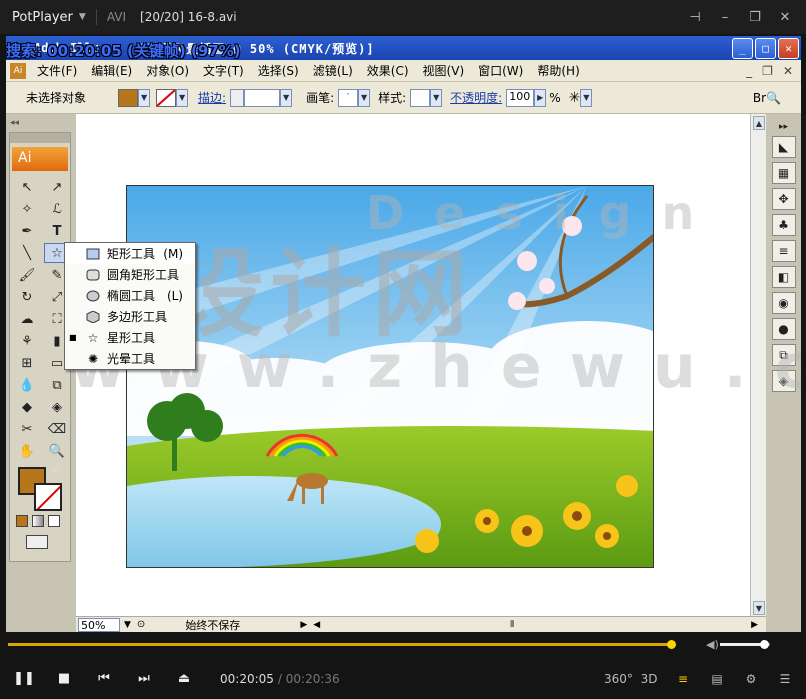 The width and height of the screenshot is (806, 699). Describe the element at coordinates (27, 231) in the screenshot. I see `pen-tool-icon: ✒` at that location.